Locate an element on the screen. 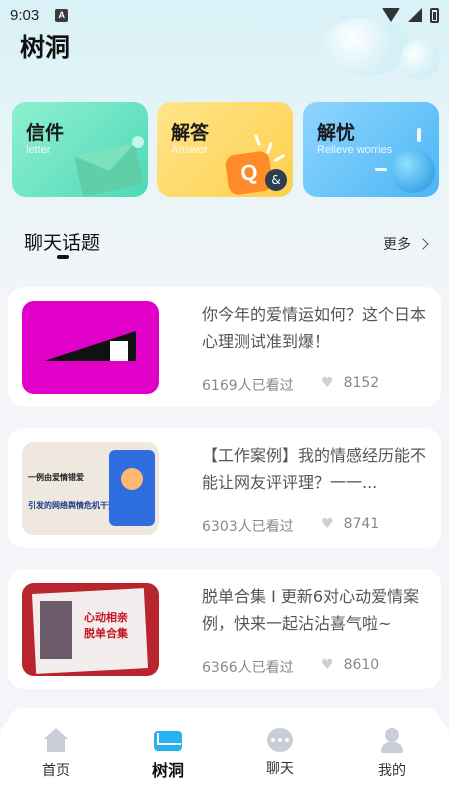 The height and width of the screenshot is (798, 449). category-card-answer: 解答 Answer Q & is located at coordinates (225, 149).